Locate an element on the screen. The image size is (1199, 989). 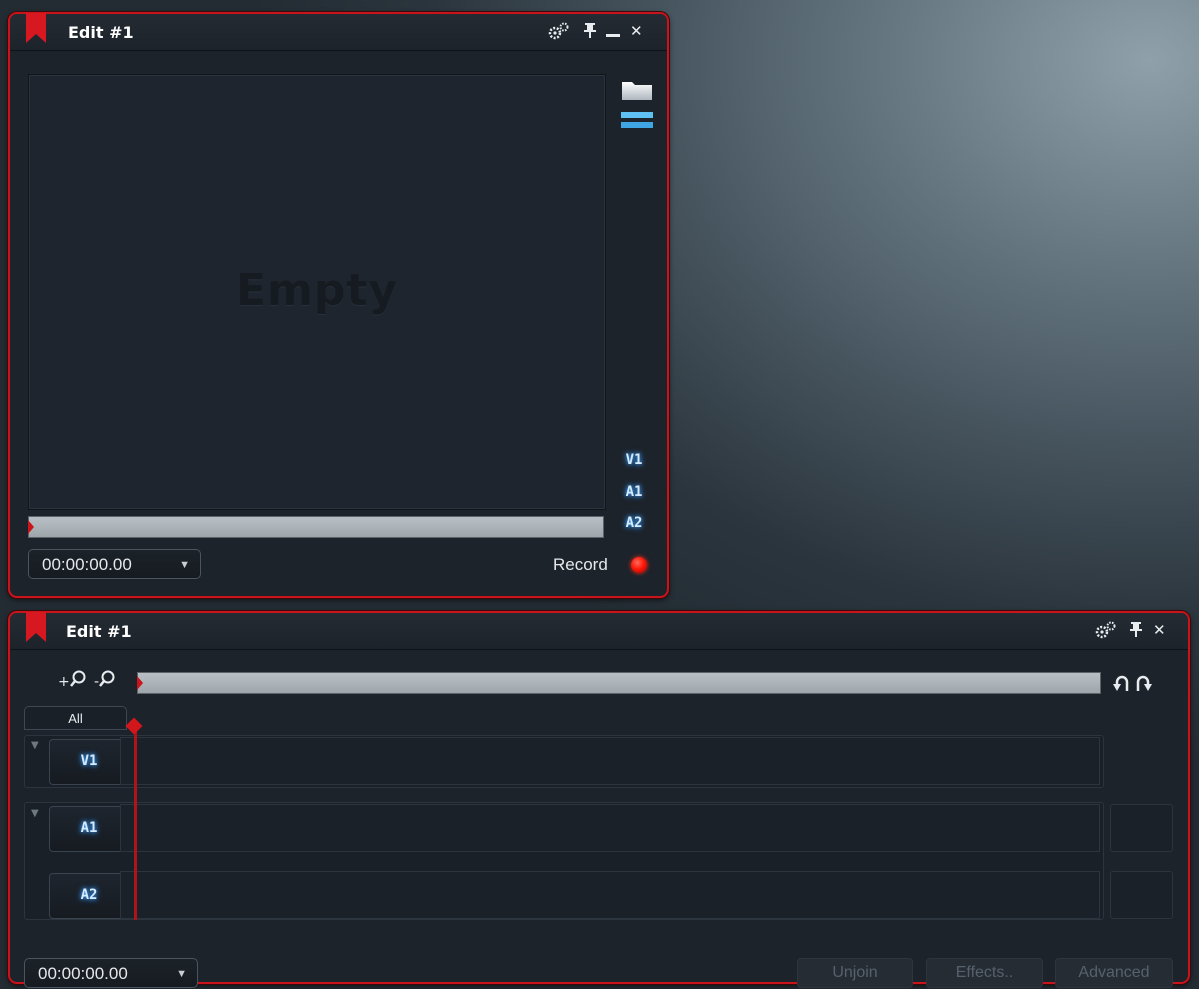
track-lane-a1 is located at coordinates (610, 828).